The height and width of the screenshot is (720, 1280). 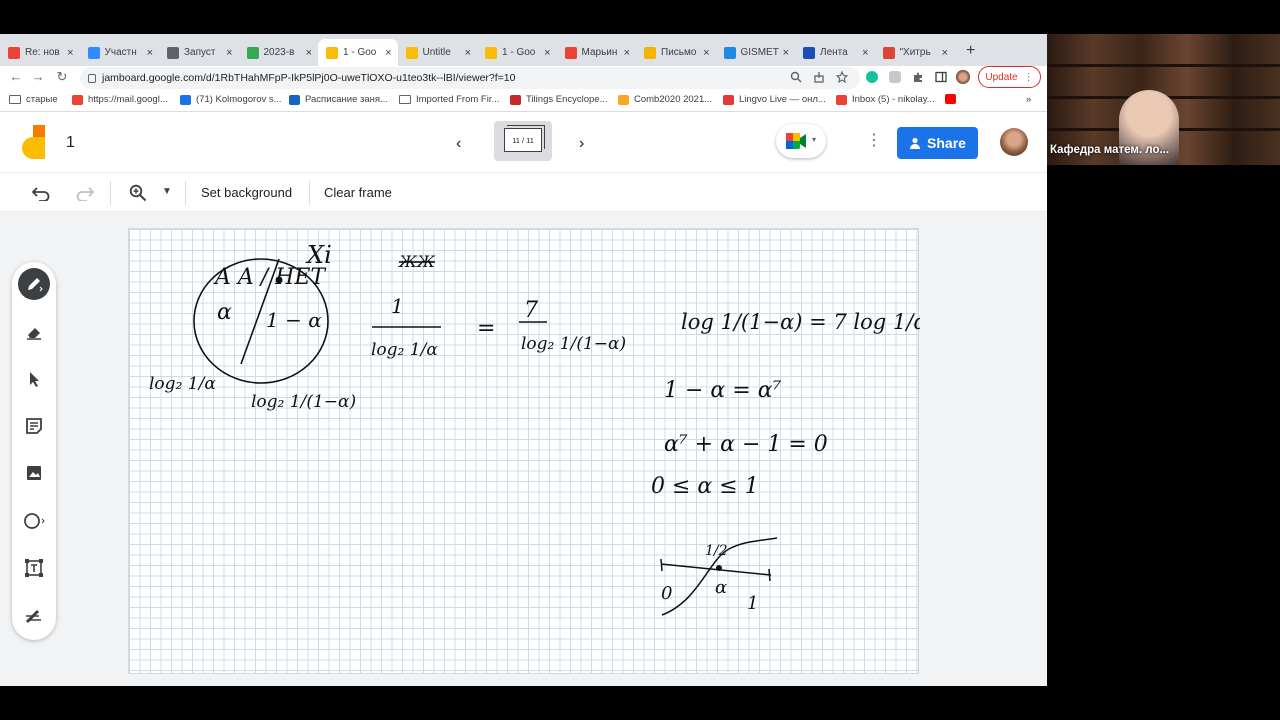 I want to click on image-icon, so click(x=34, y=473).